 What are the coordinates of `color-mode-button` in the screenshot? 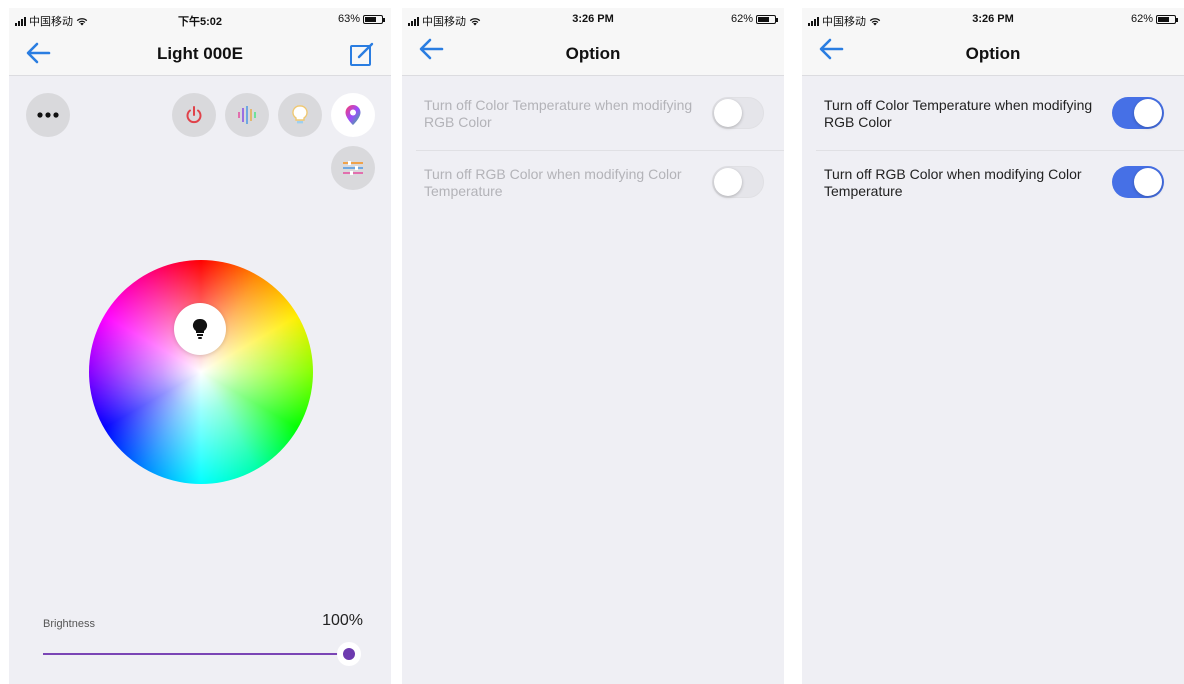 It's located at (353, 115).